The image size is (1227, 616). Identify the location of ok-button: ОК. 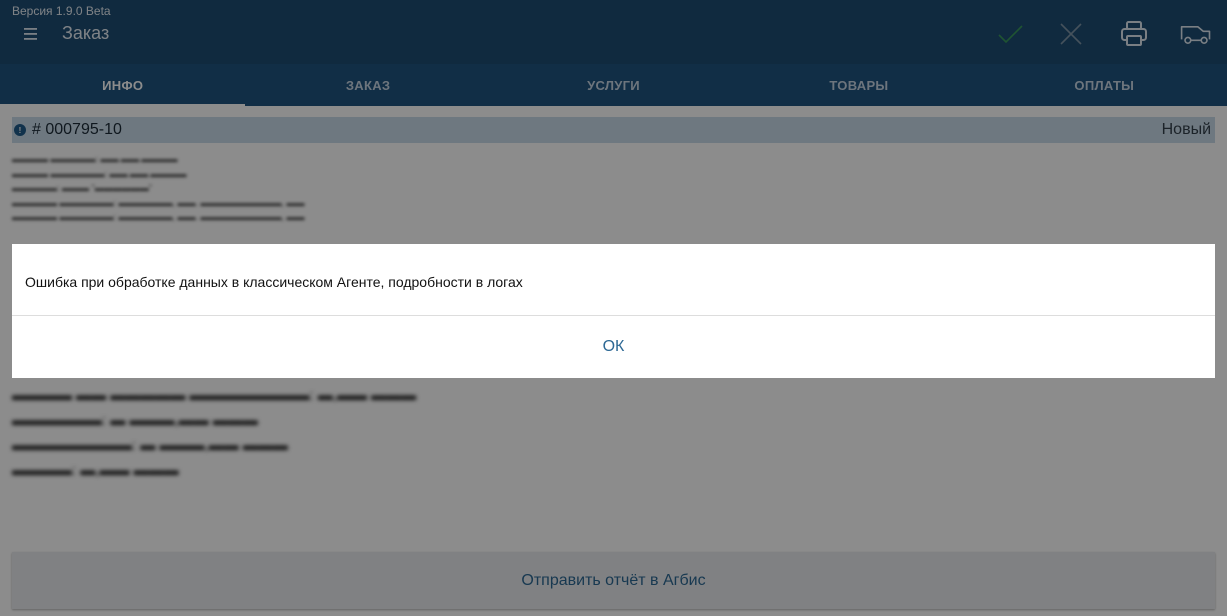
(613, 347).